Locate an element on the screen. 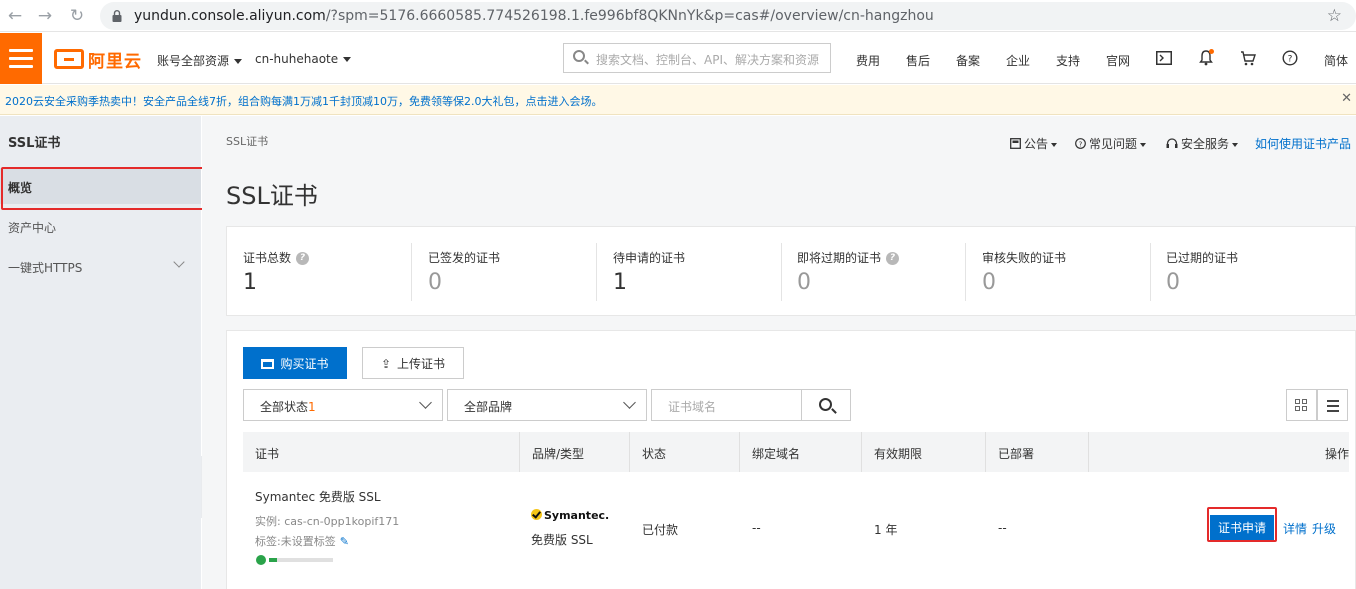 Image resolution: width=1356 pixels, height=589 pixels. cert-name: Symantec 免费版 SSL is located at coordinates (318, 497).